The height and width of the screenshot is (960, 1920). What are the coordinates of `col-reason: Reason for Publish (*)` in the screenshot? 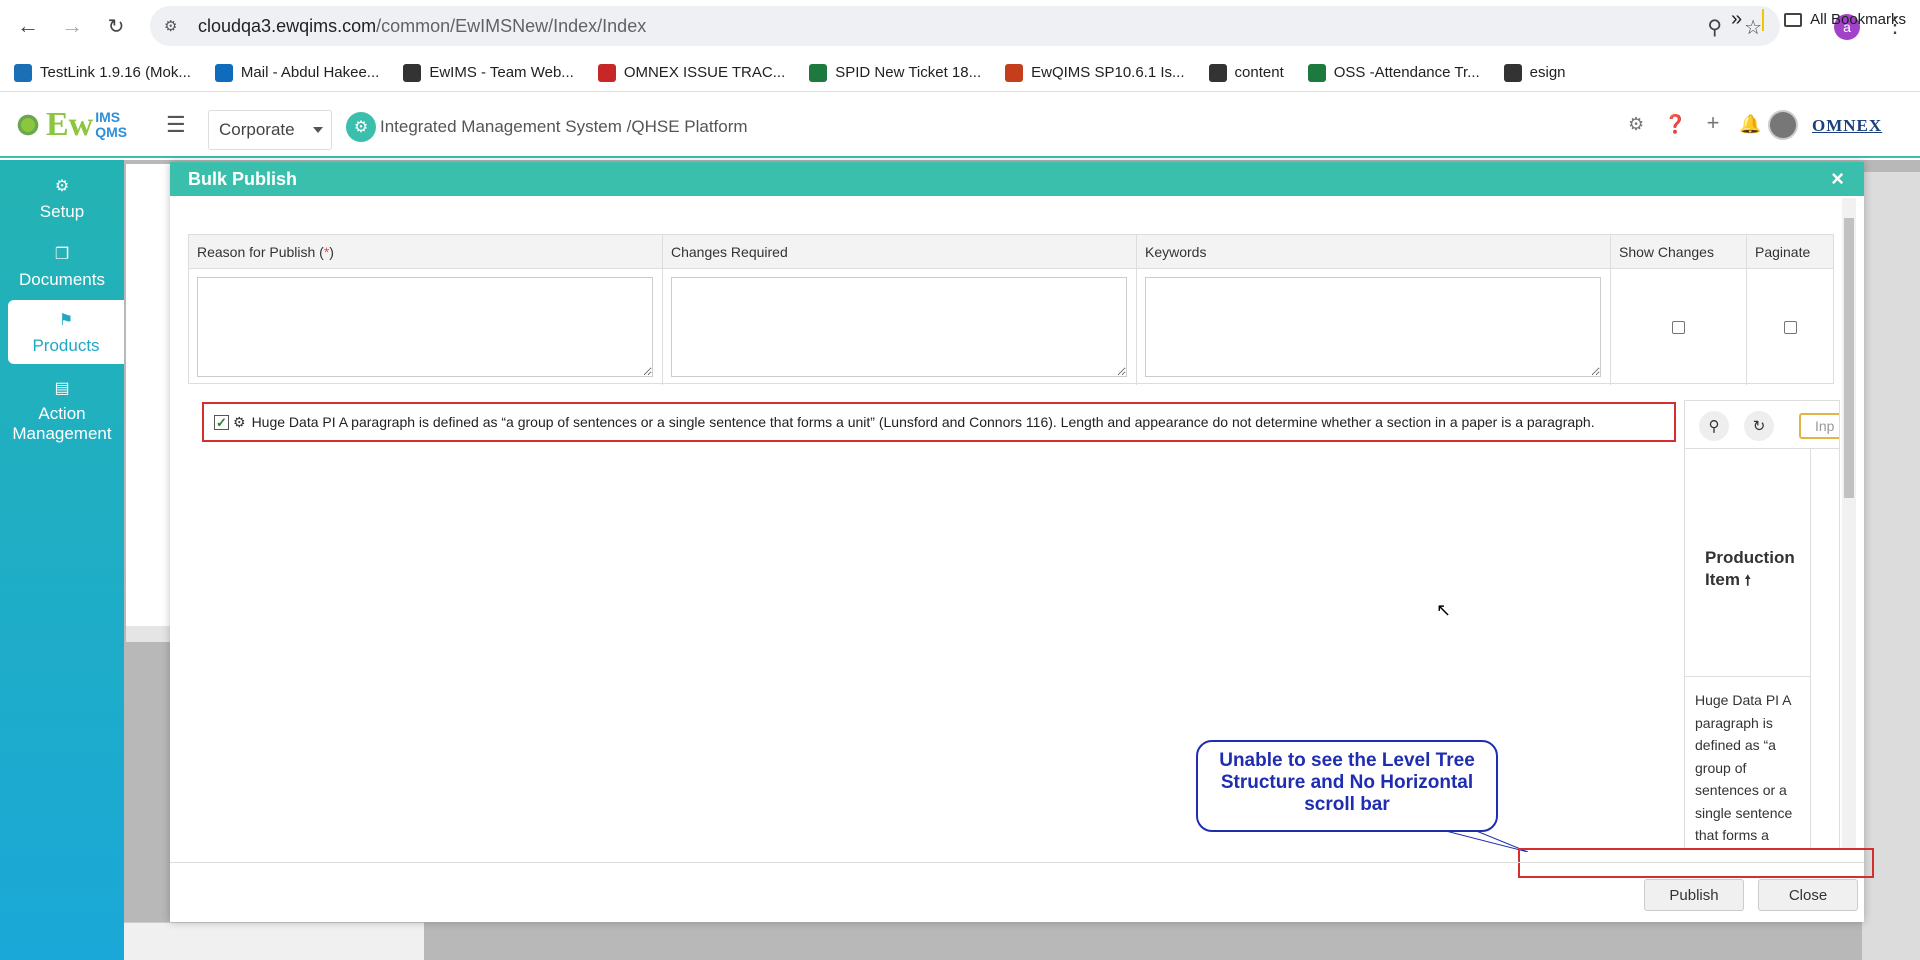 It's located at (426, 310).